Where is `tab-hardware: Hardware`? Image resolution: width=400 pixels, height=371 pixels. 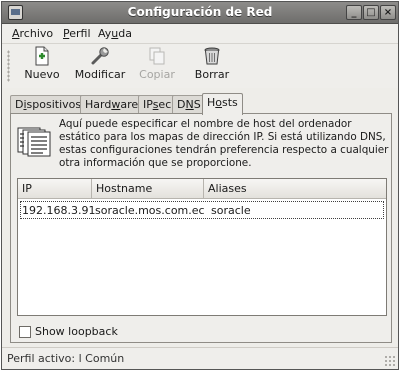
tab-hardware: Hardware is located at coordinates (112, 104).